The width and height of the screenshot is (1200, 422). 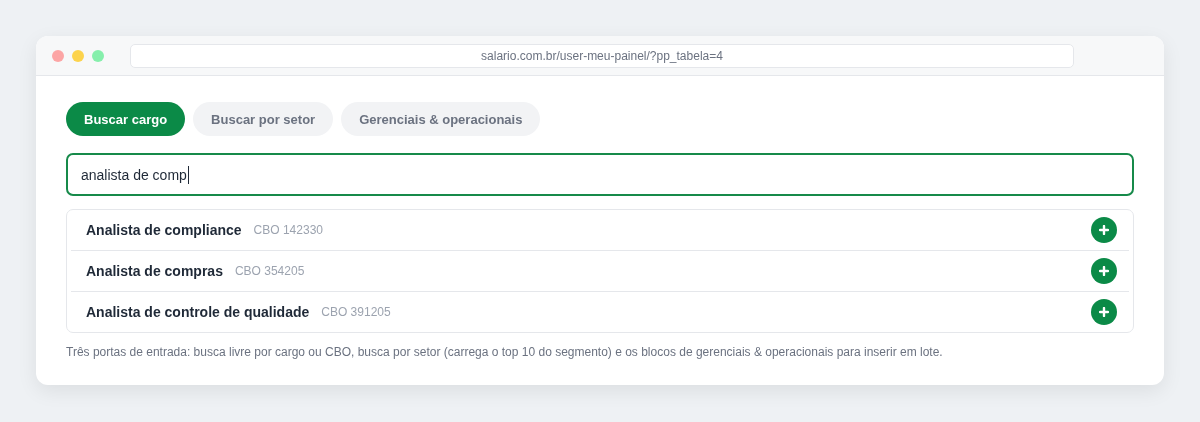 What do you see at coordinates (600, 174) in the screenshot?
I see `search-field: analista de comp` at bounding box center [600, 174].